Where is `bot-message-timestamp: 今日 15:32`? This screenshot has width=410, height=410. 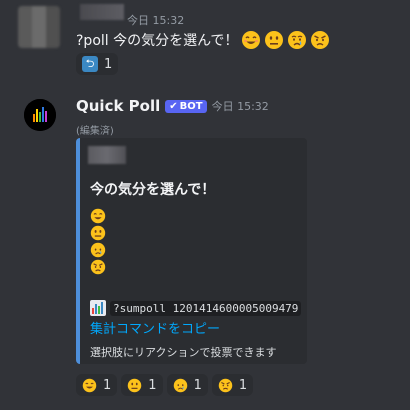
bot-message-timestamp: 今日 15:32 is located at coordinates (240, 106).